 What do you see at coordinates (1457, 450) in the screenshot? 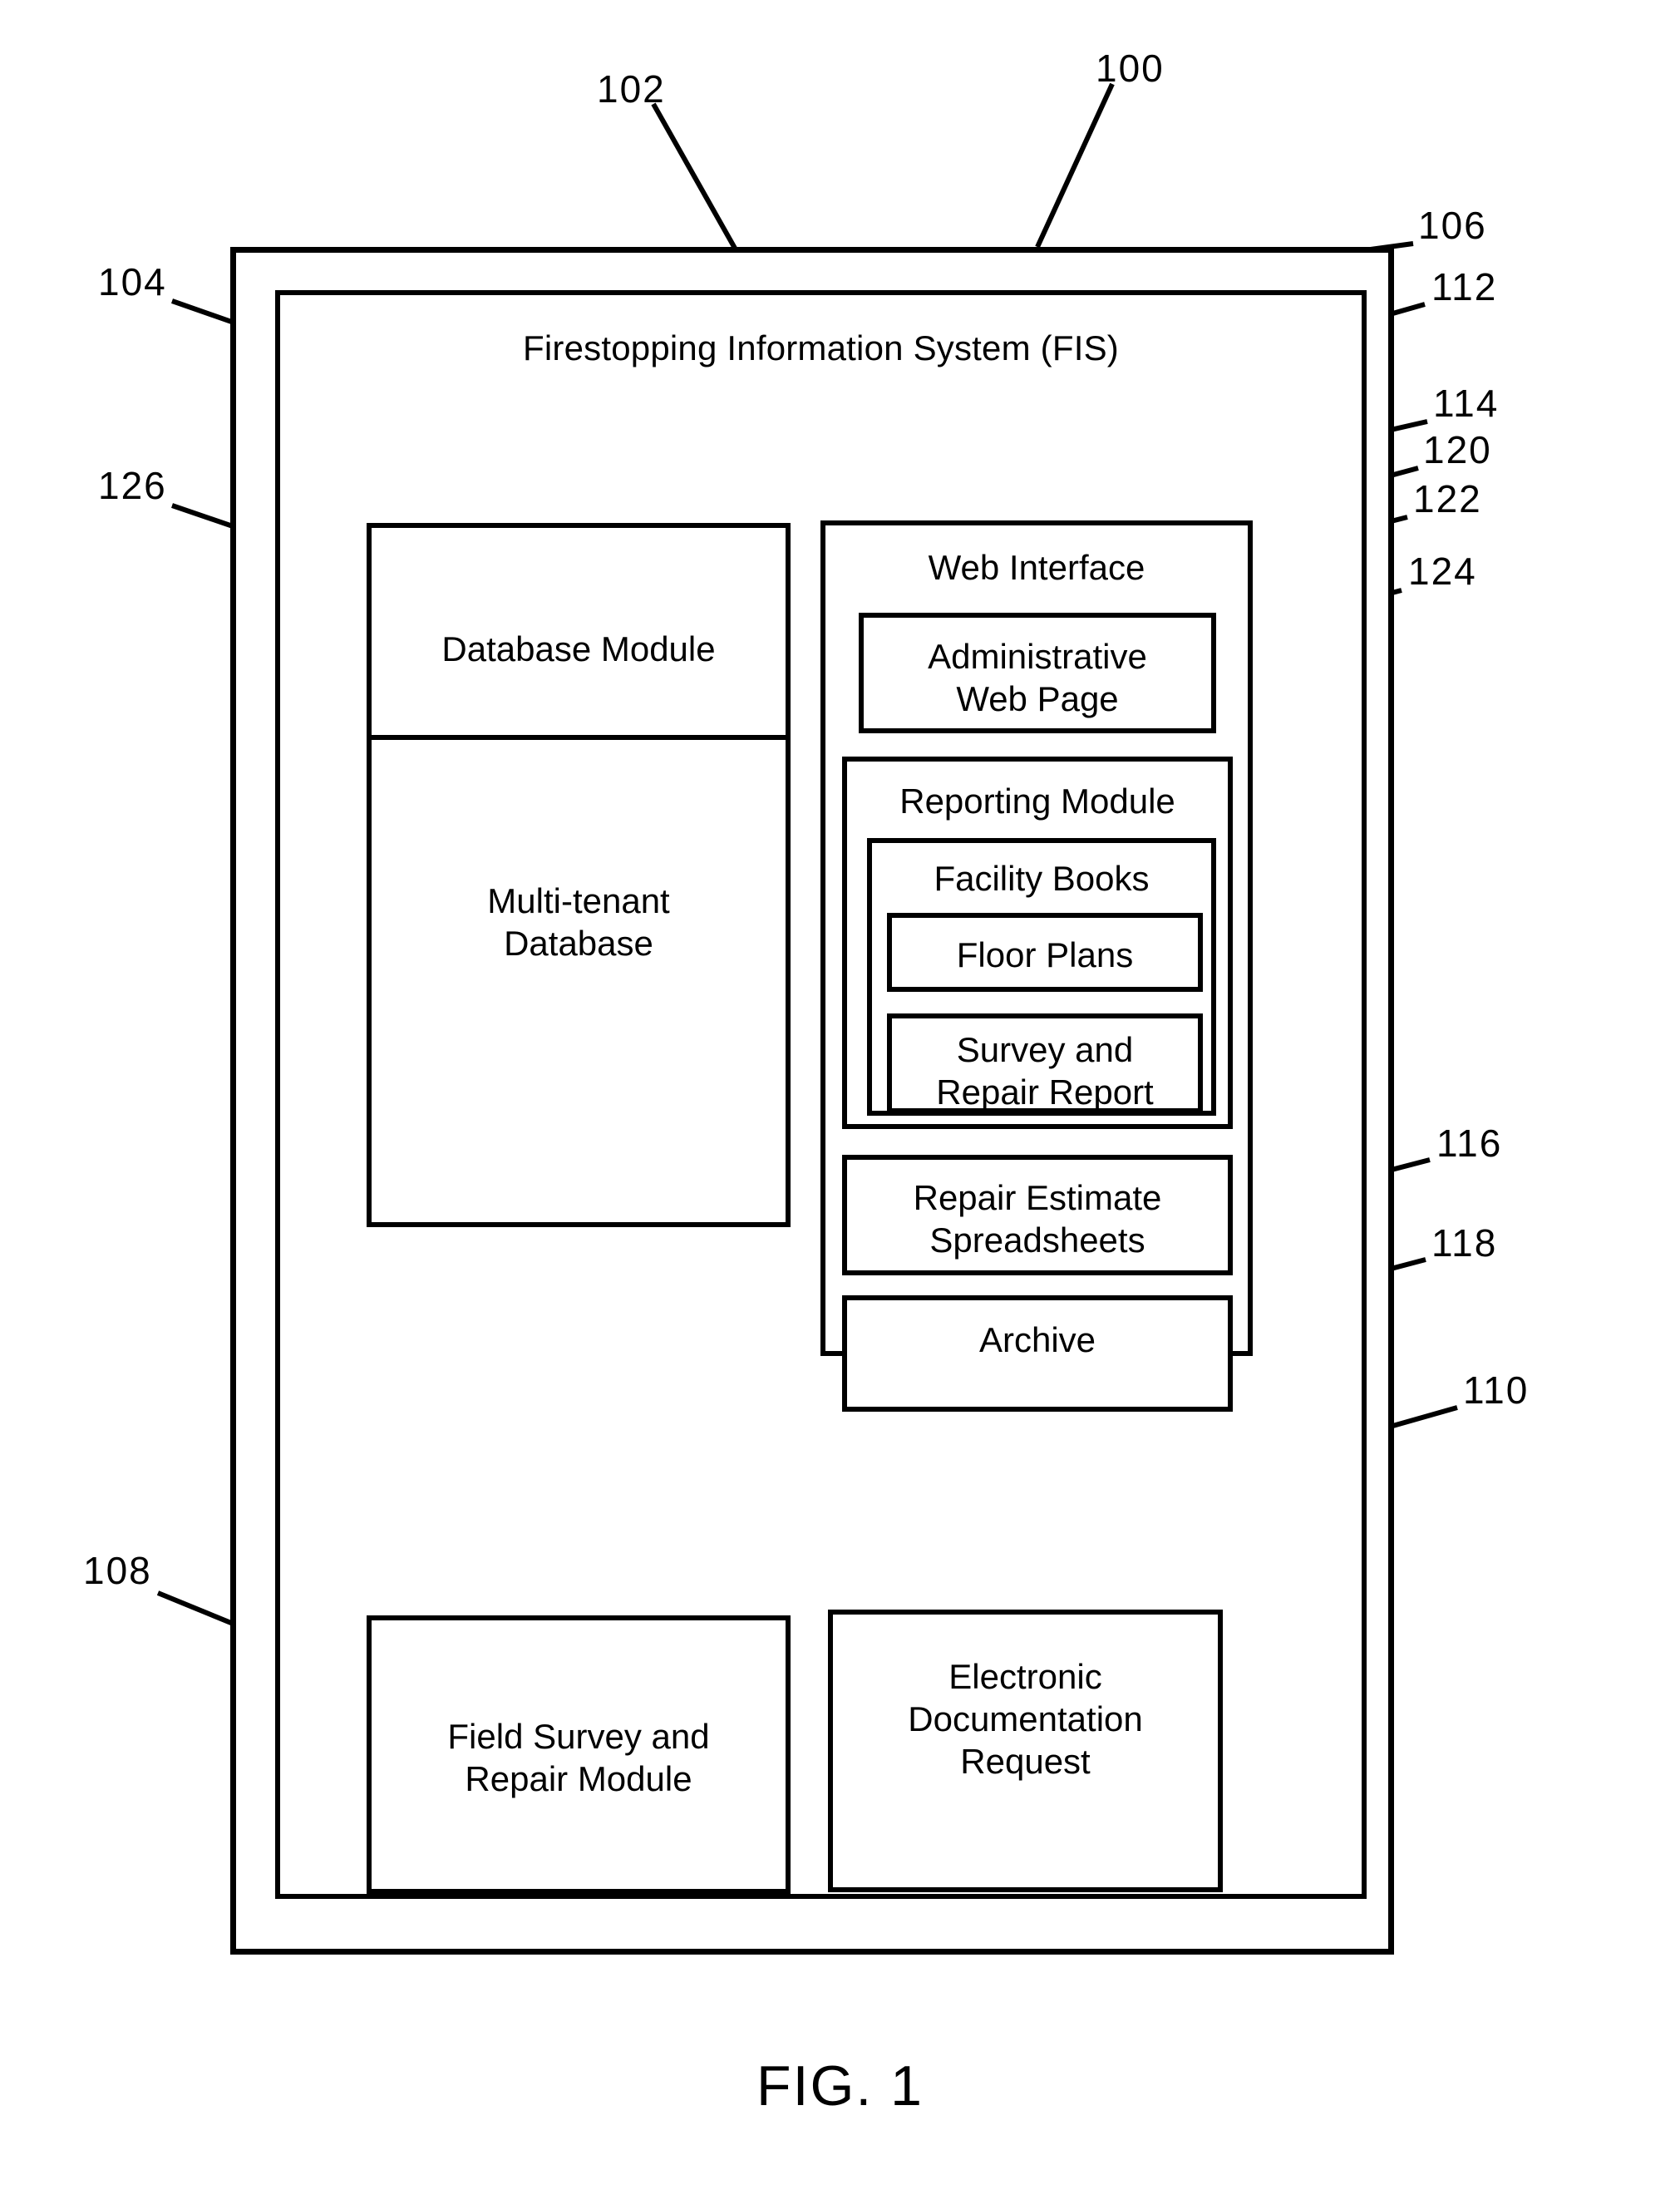
I see `ref-numeral-120: 120` at bounding box center [1457, 450].